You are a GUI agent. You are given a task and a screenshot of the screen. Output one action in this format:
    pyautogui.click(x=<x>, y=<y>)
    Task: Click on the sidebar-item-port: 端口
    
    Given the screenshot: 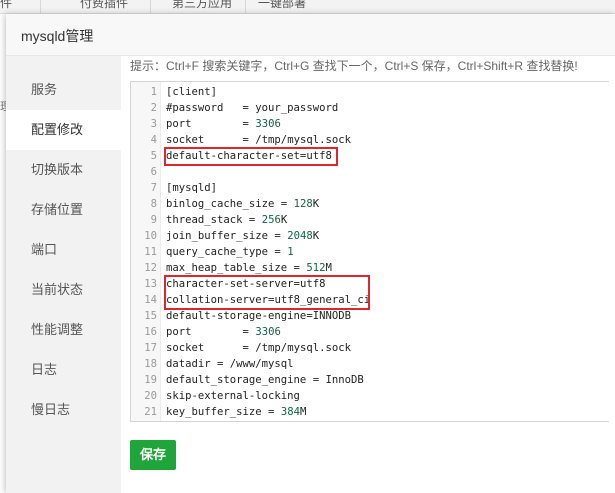 What is the action you would take?
    pyautogui.click(x=63, y=250)
    